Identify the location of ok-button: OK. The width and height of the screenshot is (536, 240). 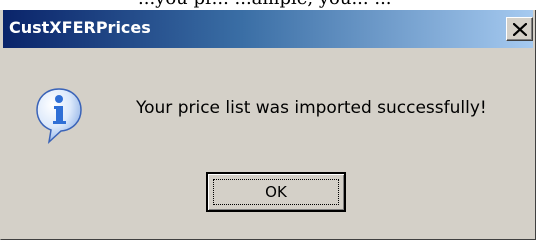
(276, 192).